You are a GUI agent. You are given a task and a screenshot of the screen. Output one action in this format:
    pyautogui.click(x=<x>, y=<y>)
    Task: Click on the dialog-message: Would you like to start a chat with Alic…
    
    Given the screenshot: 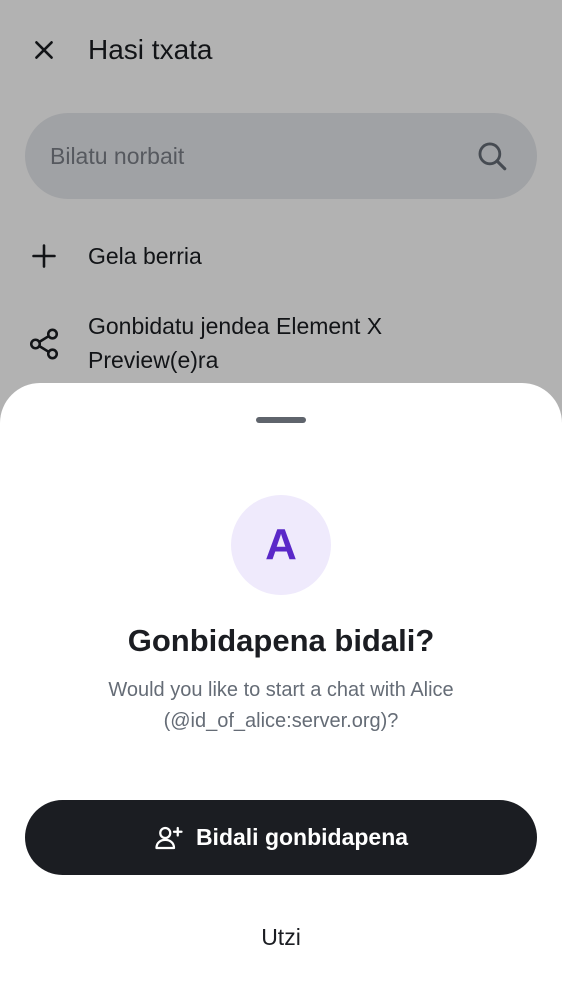 What is the action you would take?
    pyautogui.click(x=281, y=705)
    